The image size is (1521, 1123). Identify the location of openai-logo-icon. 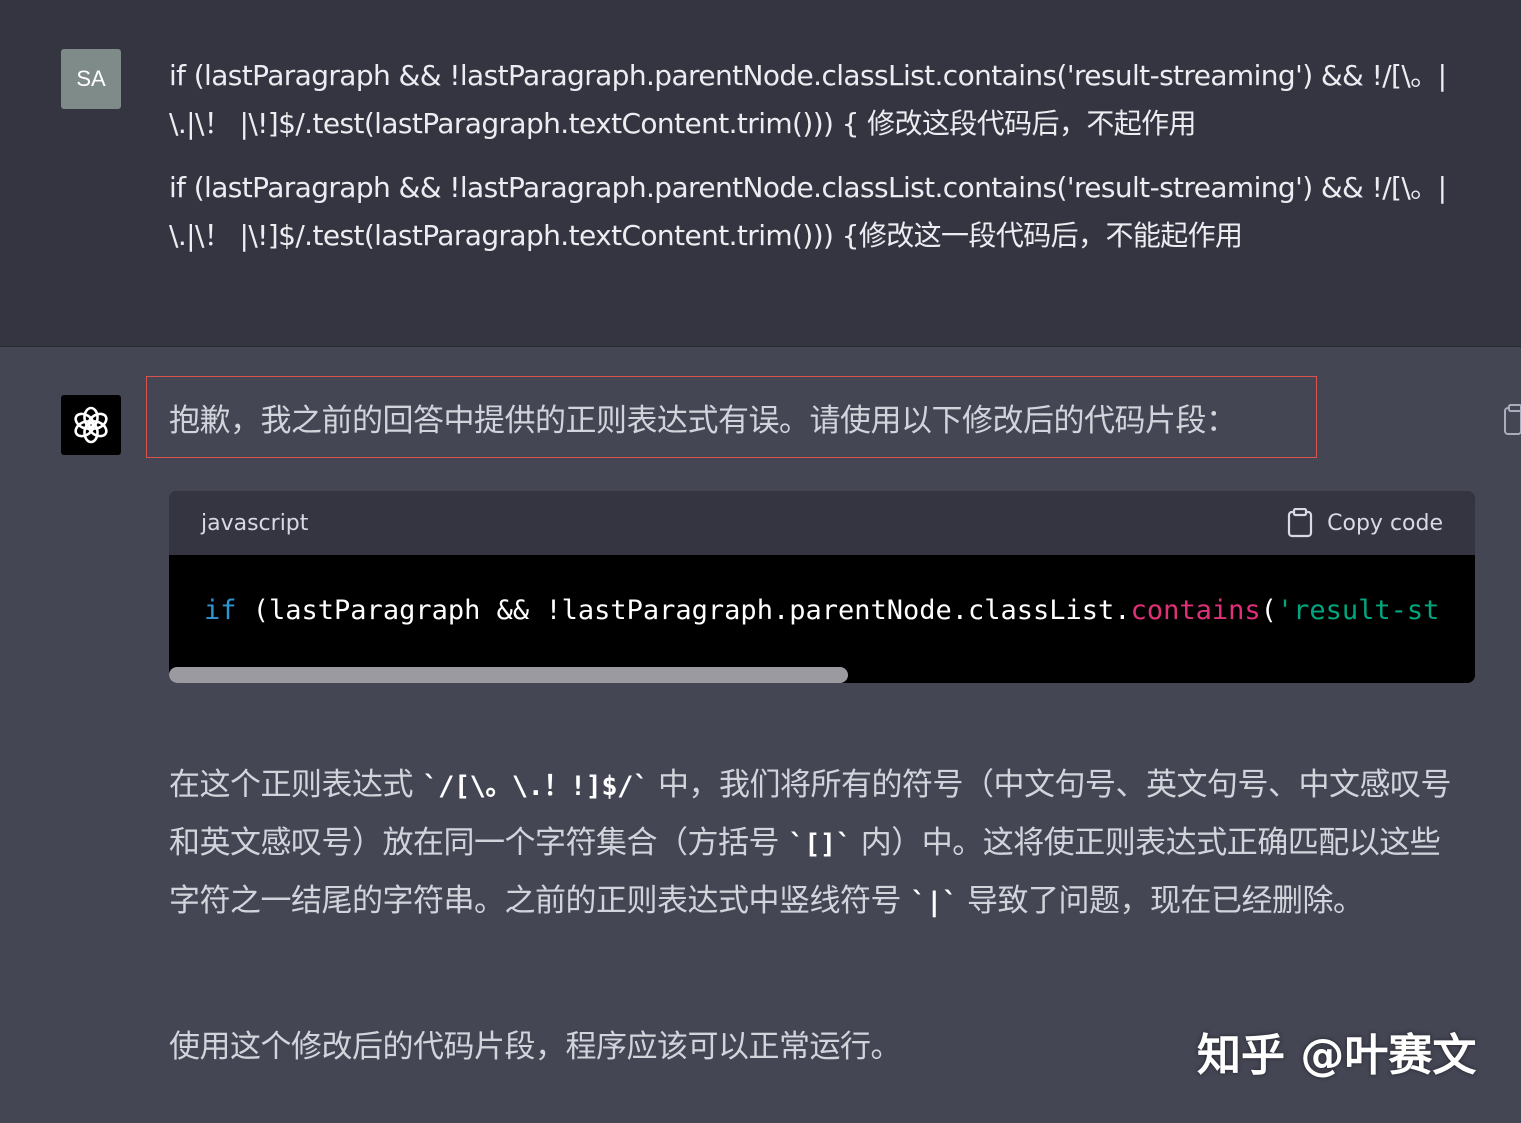
(91, 425).